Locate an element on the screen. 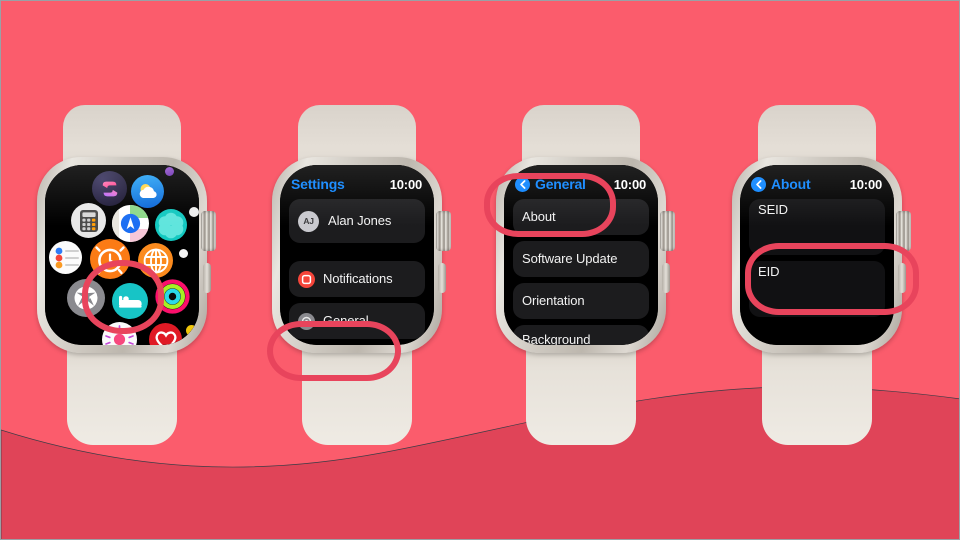 The width and height of the screenshot is (960, 540). notifications-icon is located at coordinates (306, 279).